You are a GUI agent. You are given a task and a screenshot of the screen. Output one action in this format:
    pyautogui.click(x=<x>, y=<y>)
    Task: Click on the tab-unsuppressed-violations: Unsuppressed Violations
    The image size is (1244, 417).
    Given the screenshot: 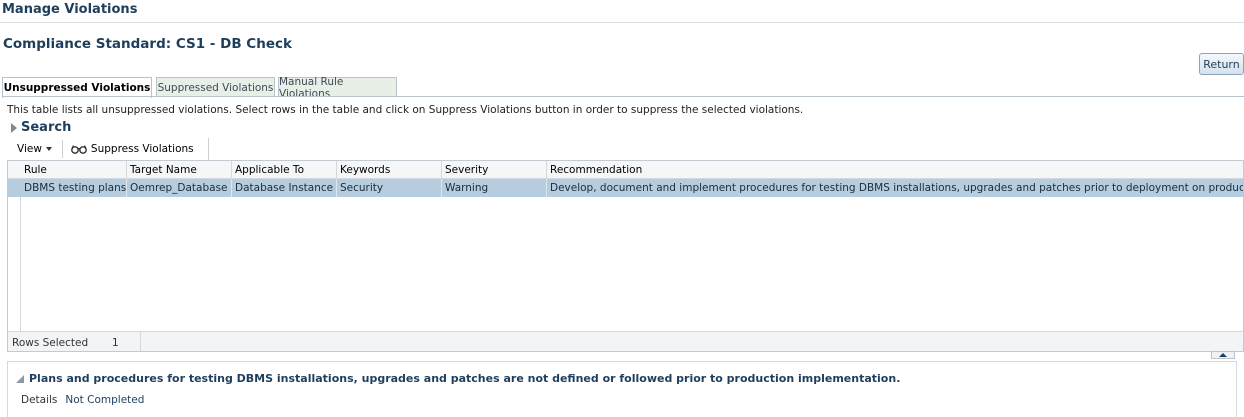 What is the action you would take?
    pyautogui.click(x=77, y=87)
    